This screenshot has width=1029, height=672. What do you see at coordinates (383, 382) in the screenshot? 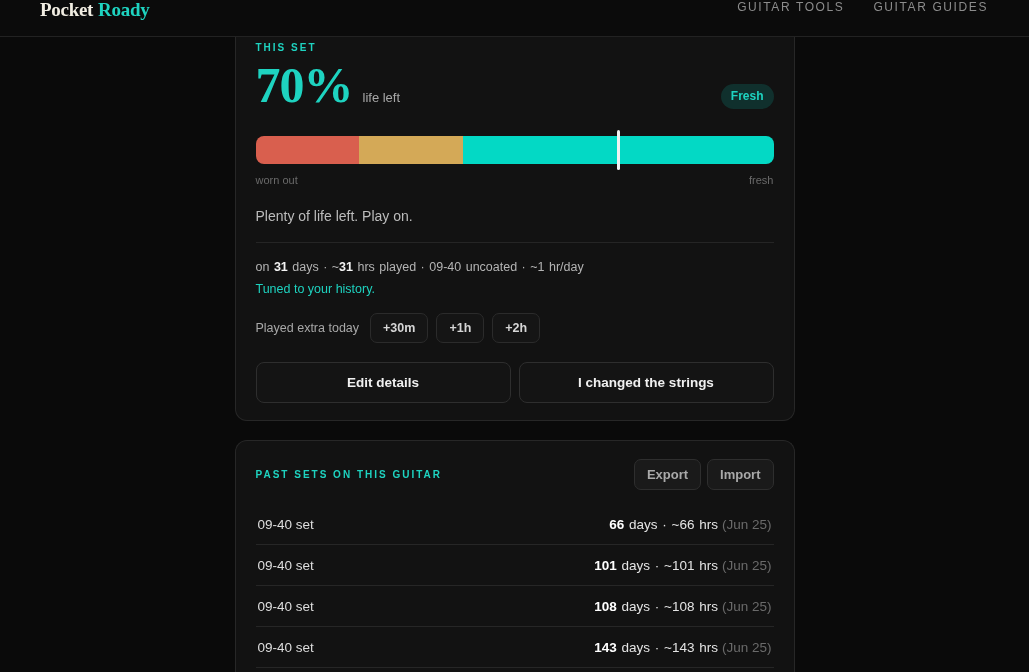
I see `edit-details-button: Edit details` at bounding box center [383, 382].